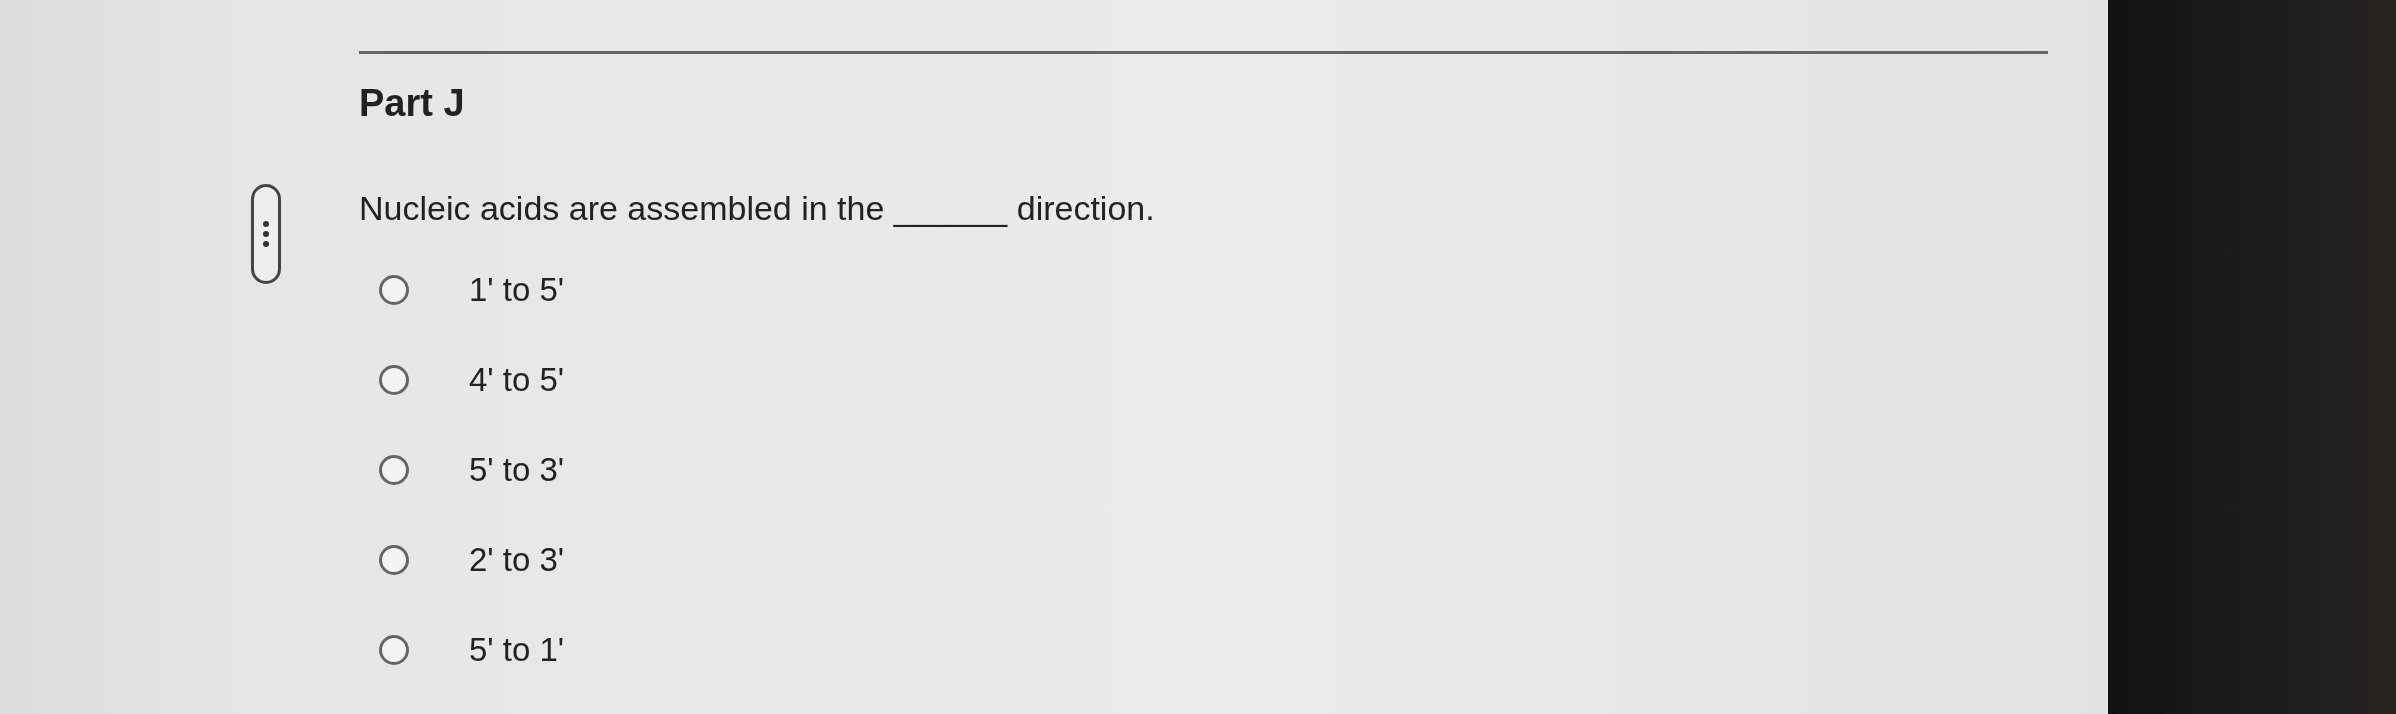 This screenshot has height=714, width=2396. I want to click on option-label: 5' to 1', so click(517, 650).